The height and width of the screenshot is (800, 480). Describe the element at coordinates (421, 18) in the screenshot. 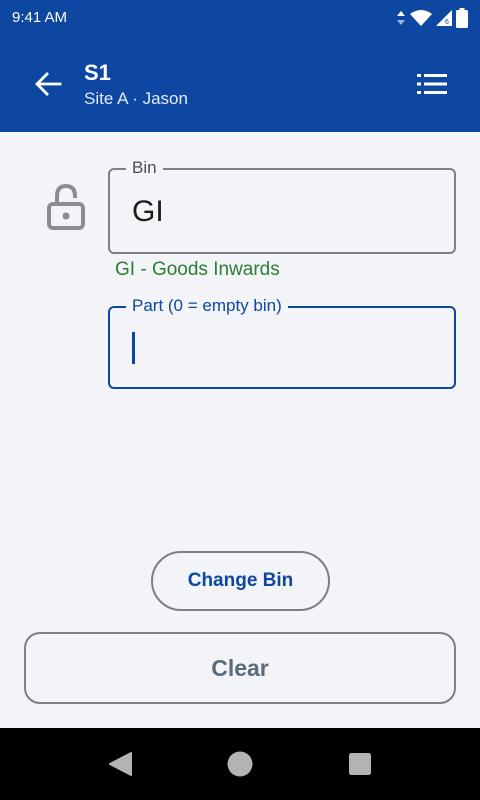

I see `wifi-icon` at that location.